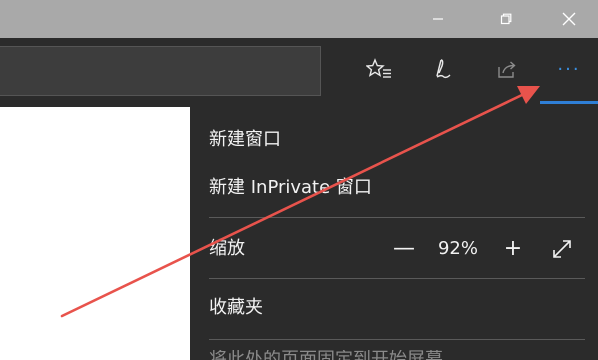 The width and height of the screenshot is (598, 360). Describe the element at coordinates (236, 308) in the screenshot. I see `menu-item-favorites: 收藏夹` at that location.